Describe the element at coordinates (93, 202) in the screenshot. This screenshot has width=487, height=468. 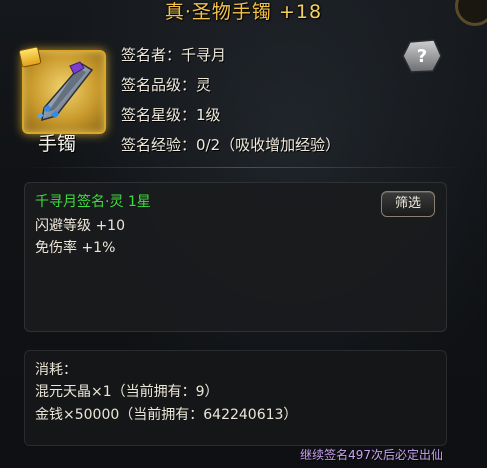
I see `signature-header: 千寻月签名·灵 1星` at that location.